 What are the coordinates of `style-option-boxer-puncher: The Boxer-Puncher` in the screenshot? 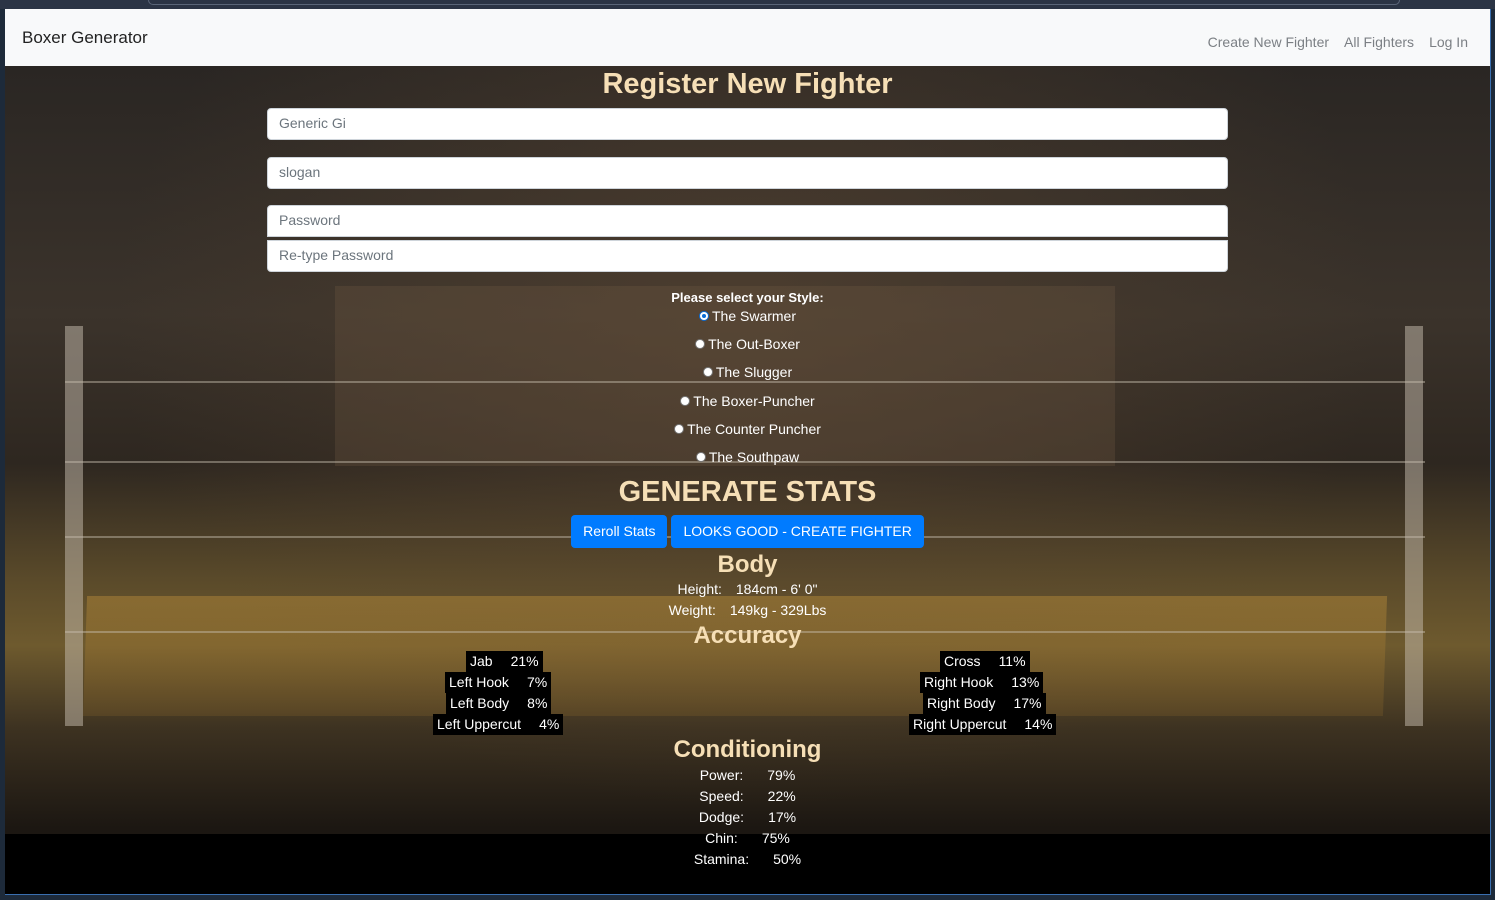 It's located at (747, 401).